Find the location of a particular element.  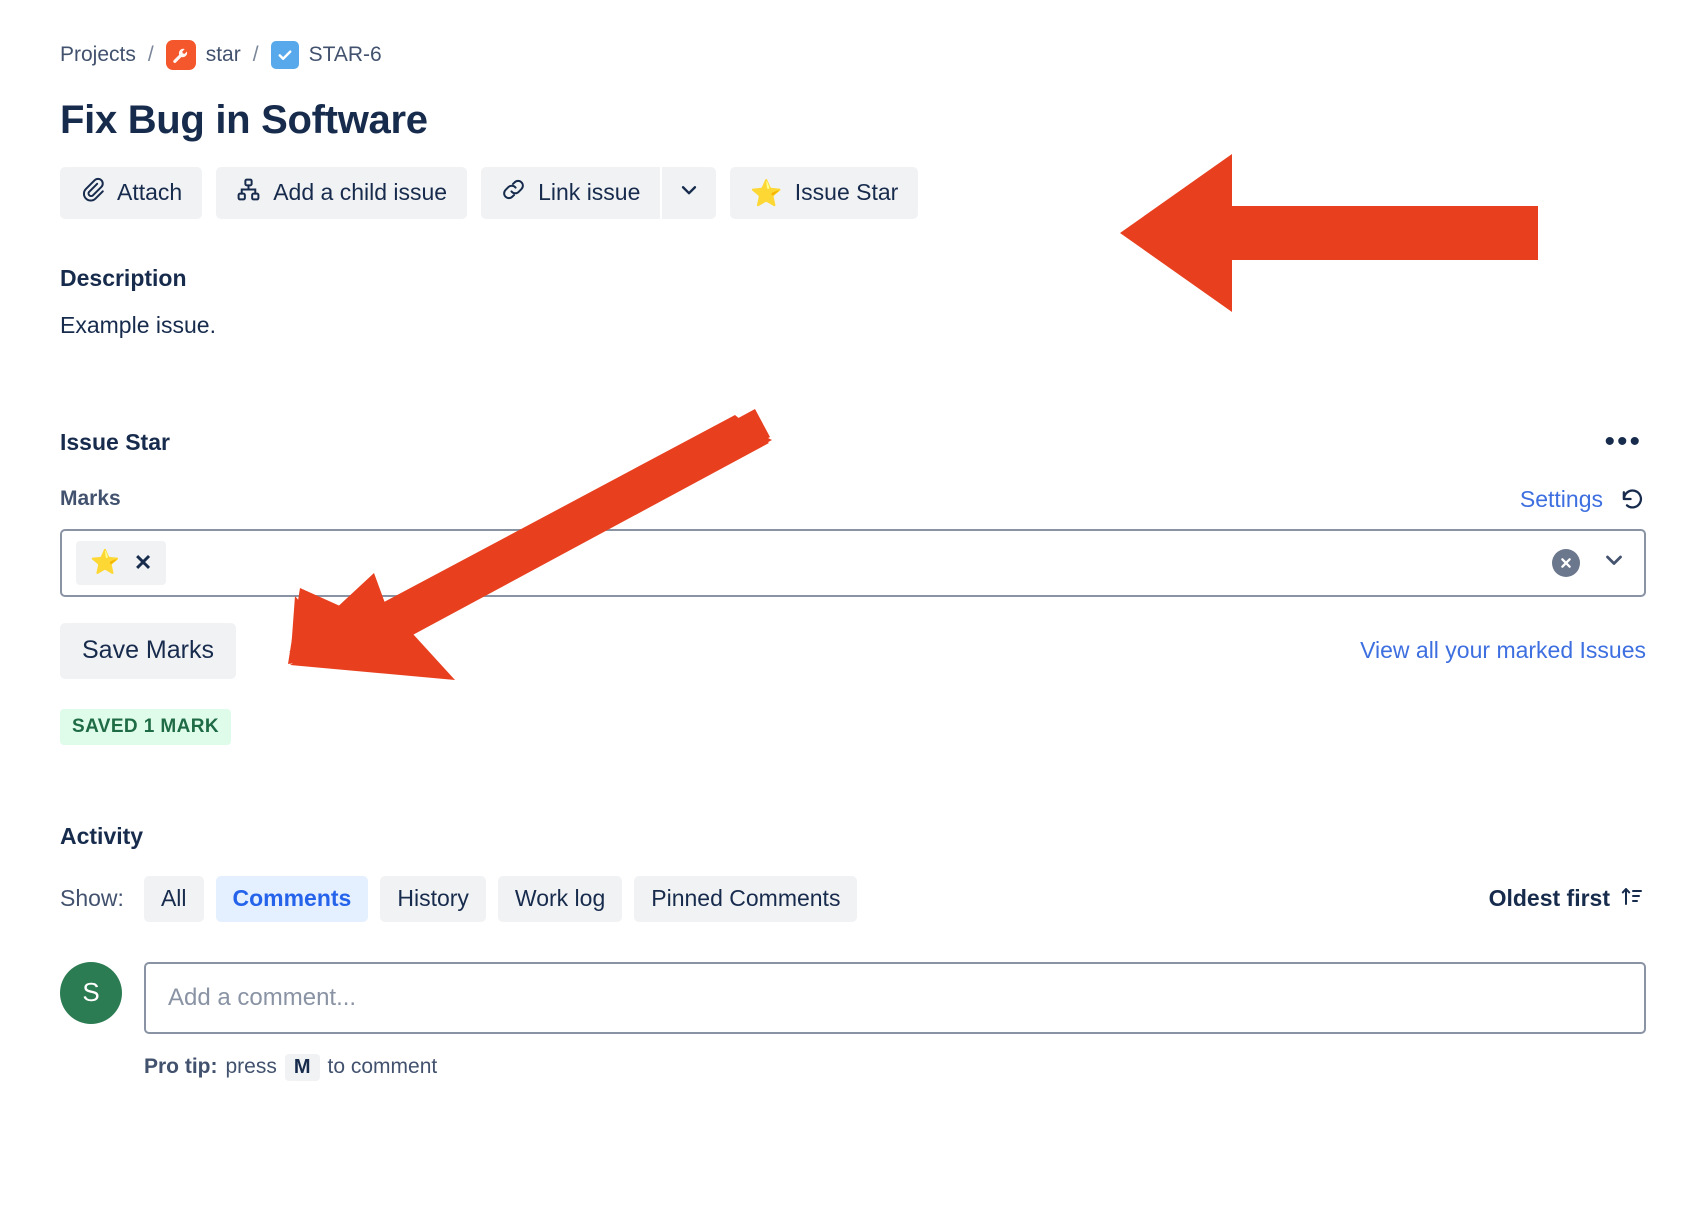

sort-order-button: Oldest first is located at coordinates (1566, 899).